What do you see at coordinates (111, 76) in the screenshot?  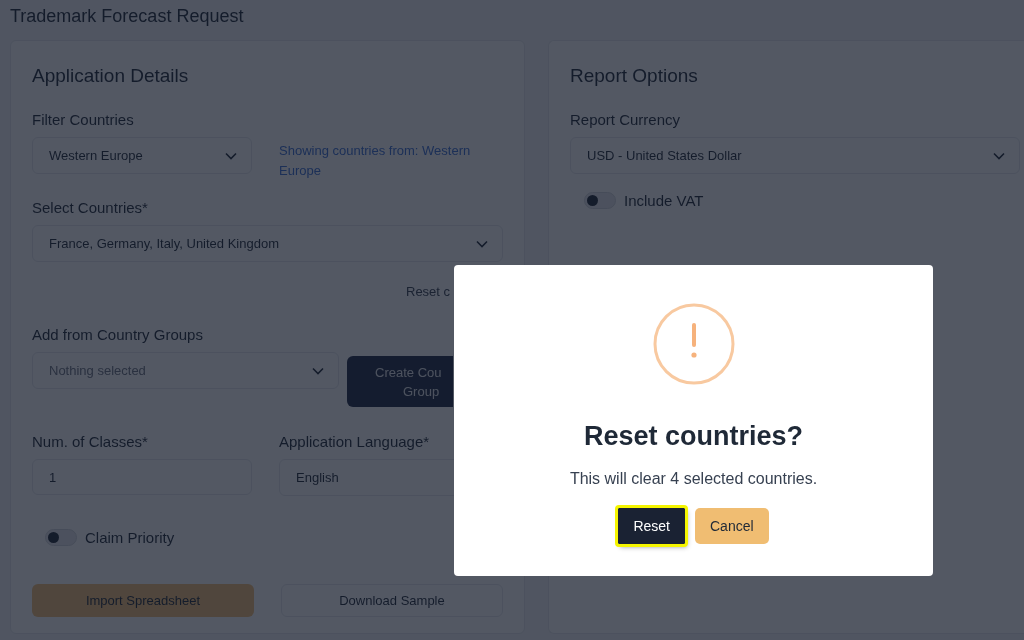 I see `section-title: Application Details` at bounding box center [111, 76].